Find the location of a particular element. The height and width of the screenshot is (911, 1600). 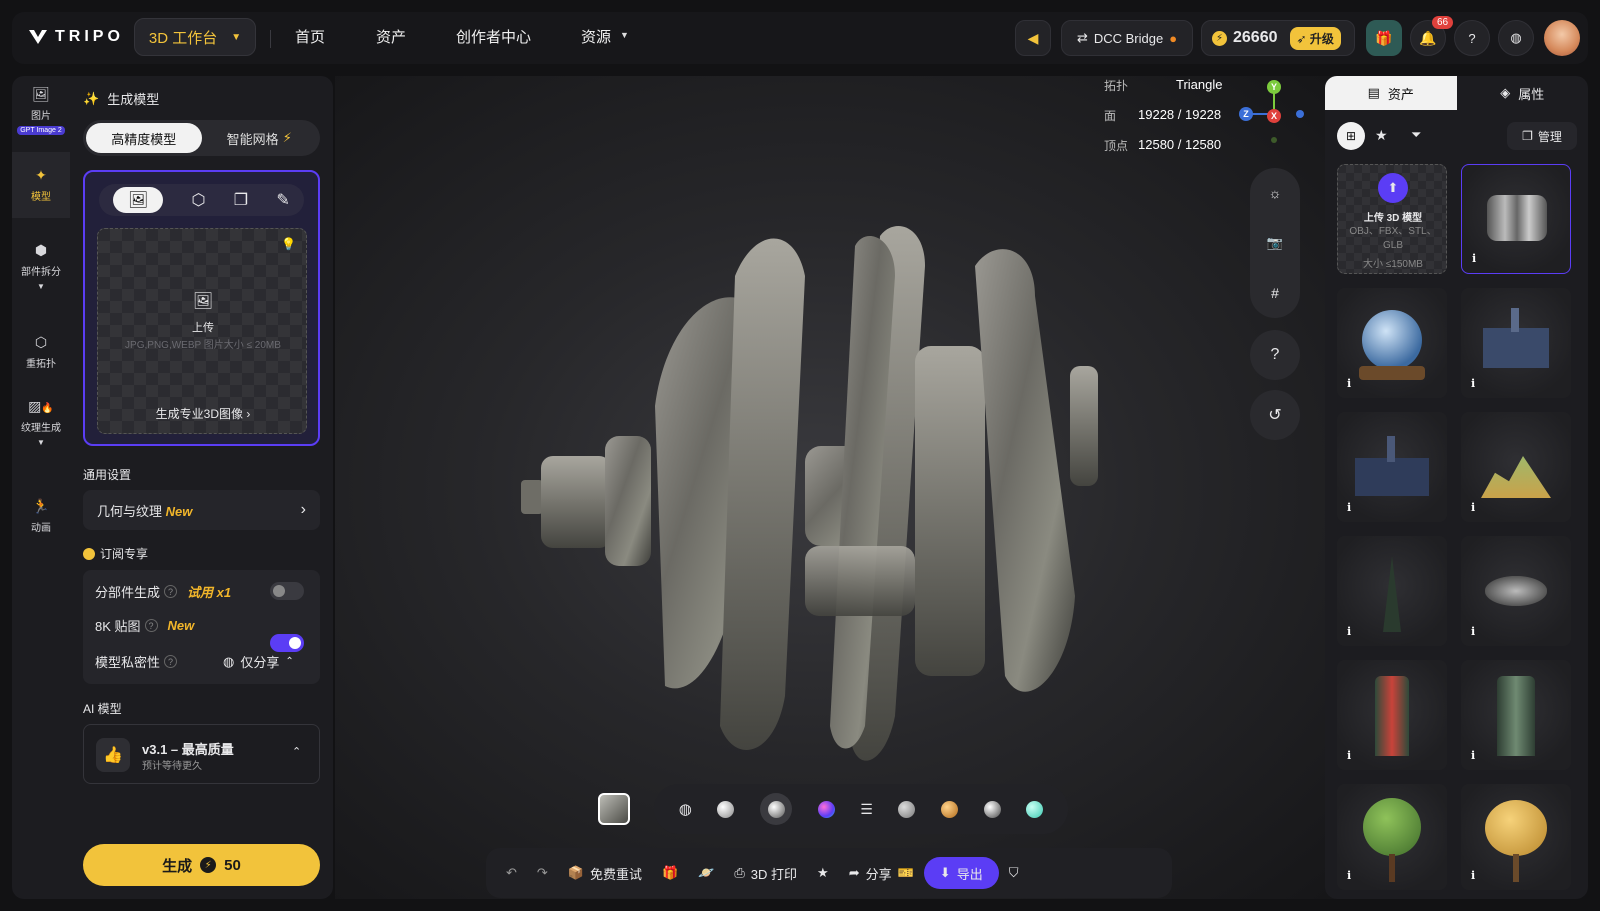

axis-gizmo: Y Z X is located at coordinates (1272, 111).